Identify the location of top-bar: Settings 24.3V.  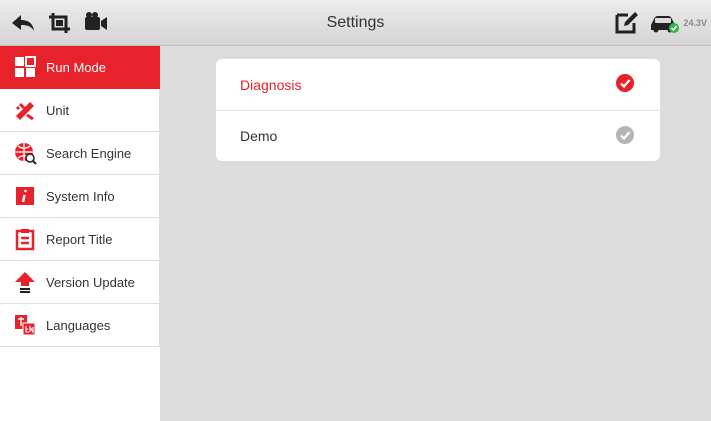
(355, 23).